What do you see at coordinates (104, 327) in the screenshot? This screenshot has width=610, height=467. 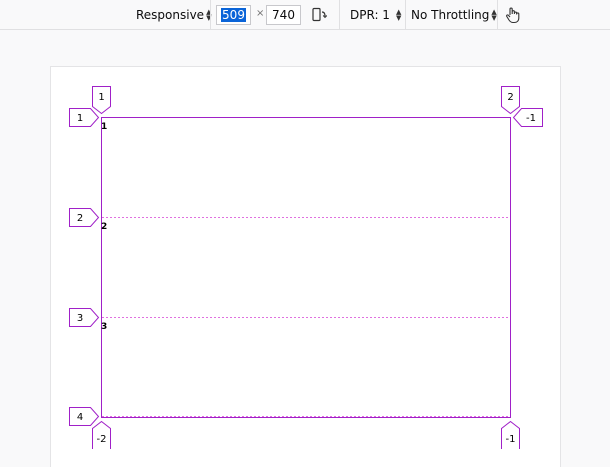 I see `grid-area-number: 3` at bounding box center [104, 327].